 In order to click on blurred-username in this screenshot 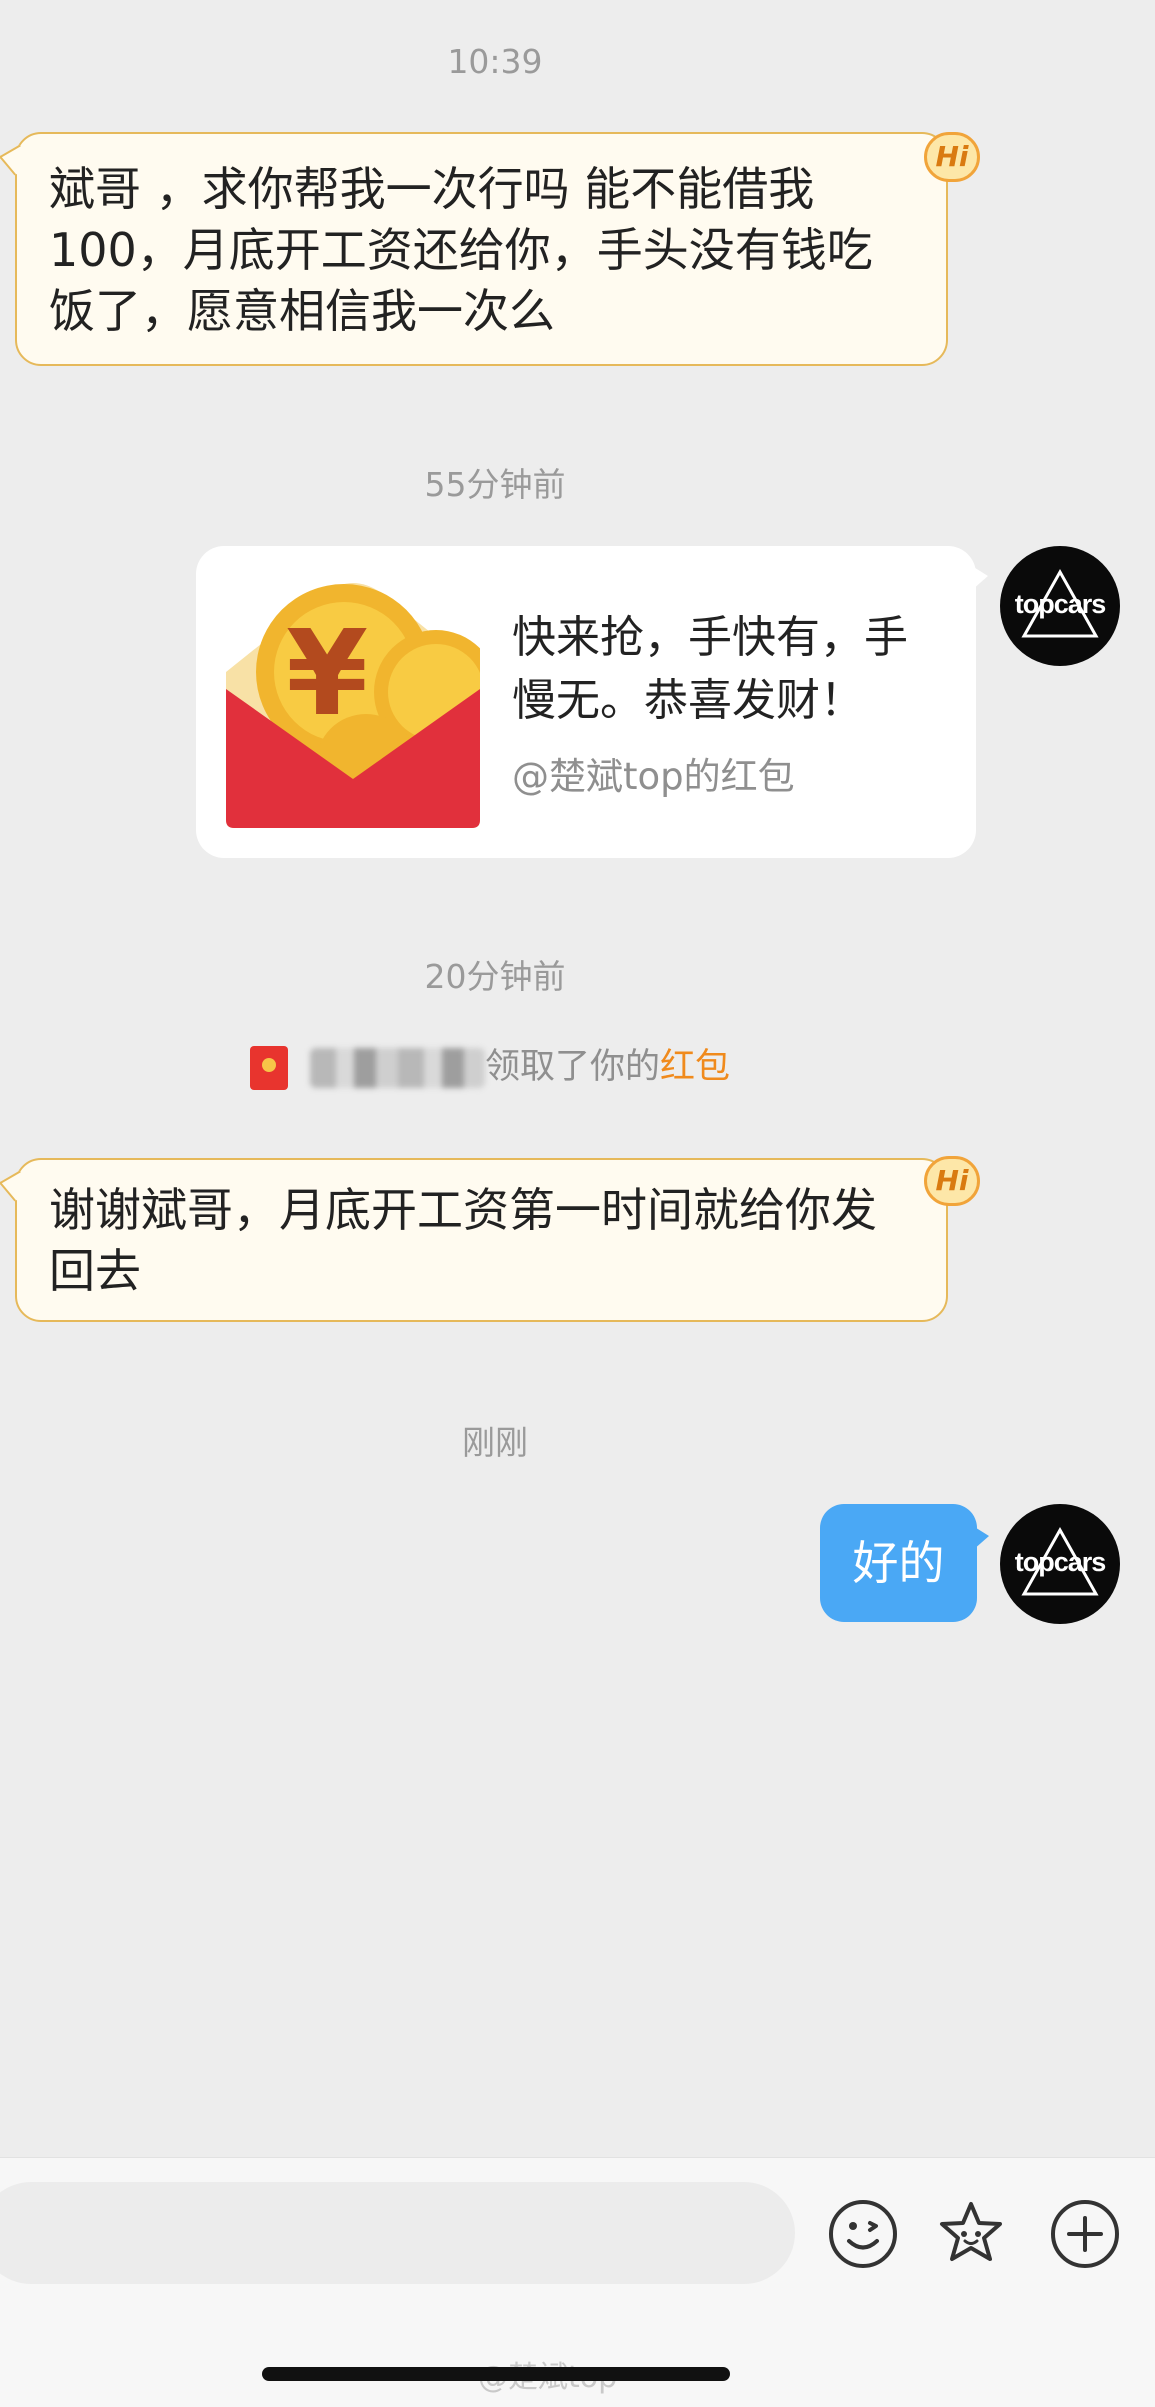, I will do `click(397, 1068)`.